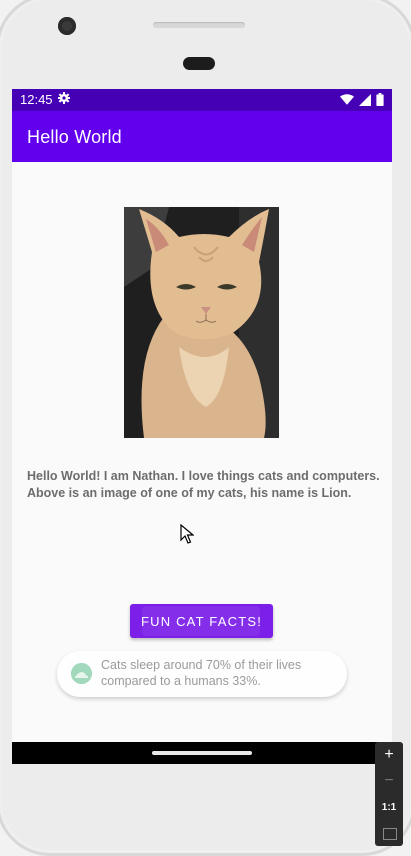  I want to click on fun-cat-facts-button: FUN CAT FACTS!, so click(201, 621).